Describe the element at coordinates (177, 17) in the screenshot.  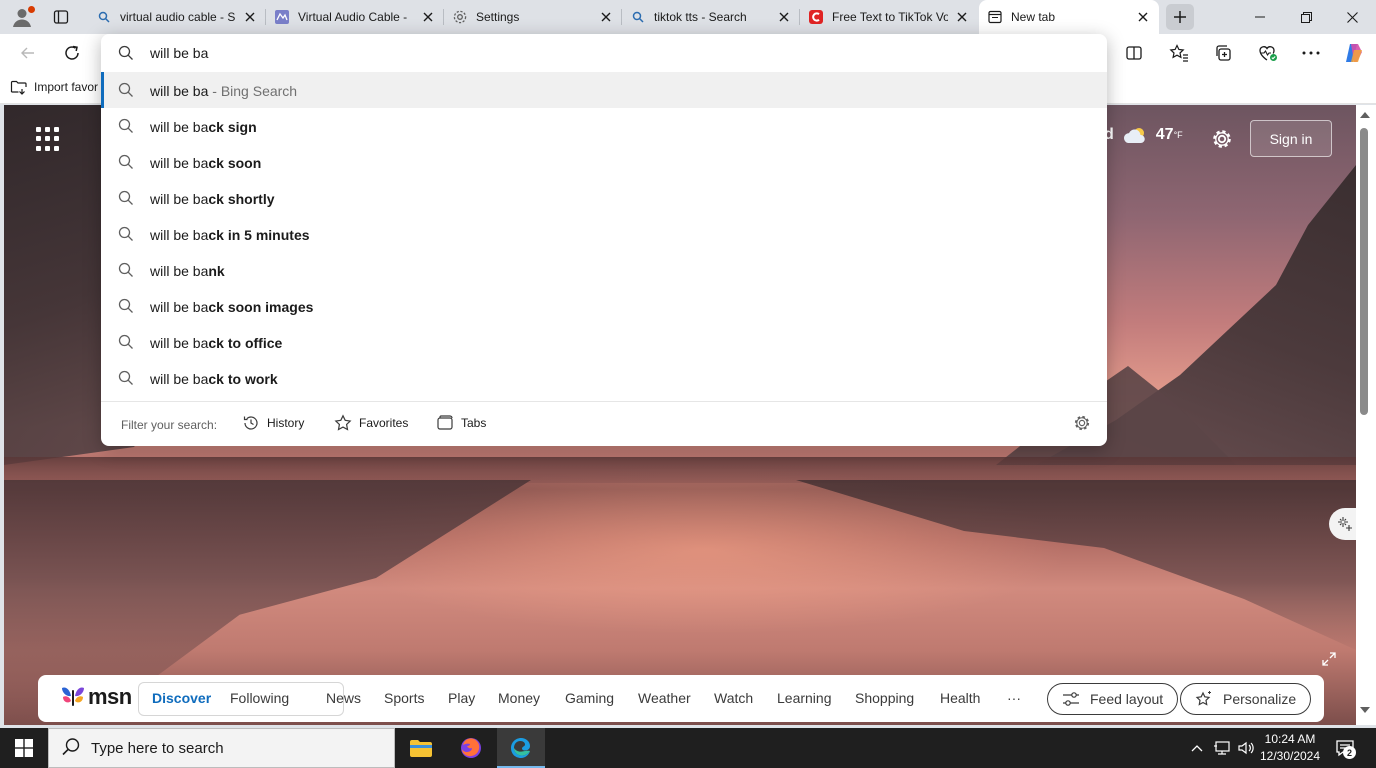
I see `tab-0: virtual audio cable - S` at that location.